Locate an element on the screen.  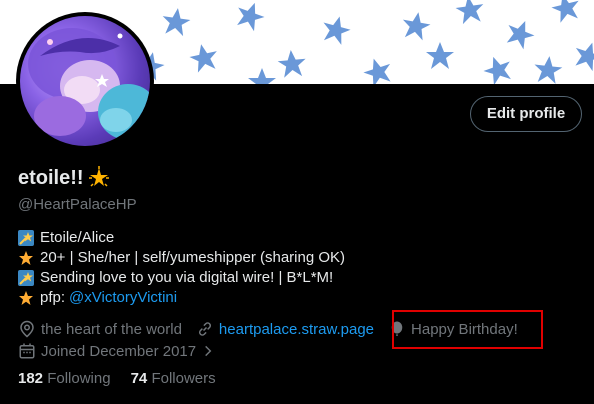
bio-line: pfp: @xVictoryVictini is located at coordinates (181, 298).